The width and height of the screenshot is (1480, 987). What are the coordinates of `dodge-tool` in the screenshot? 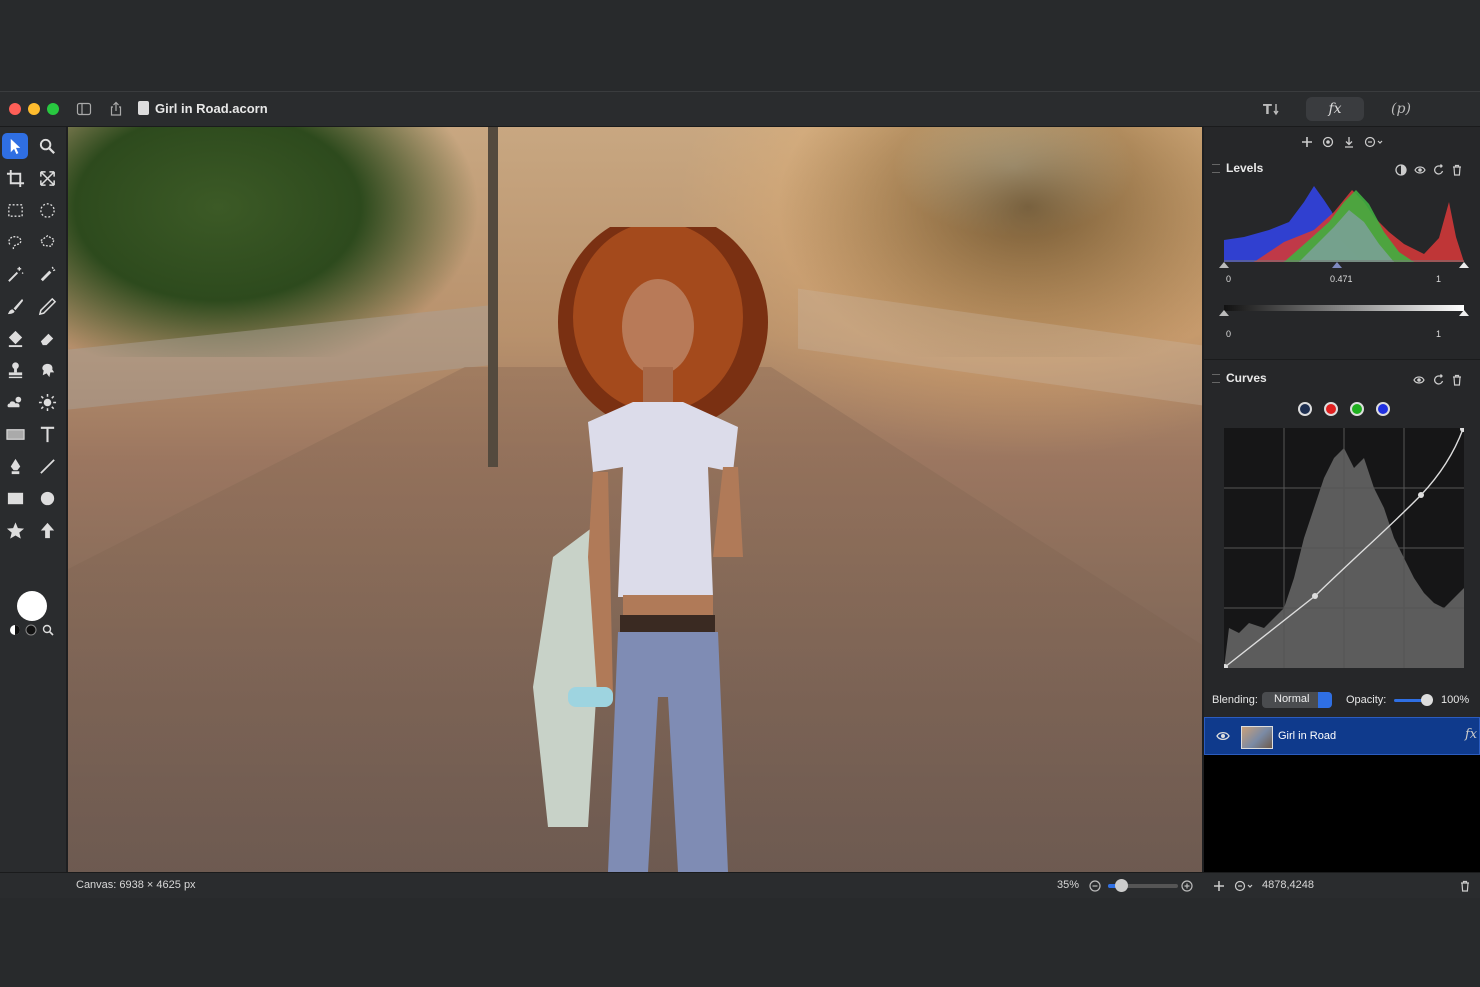 It's located at (47, 402).